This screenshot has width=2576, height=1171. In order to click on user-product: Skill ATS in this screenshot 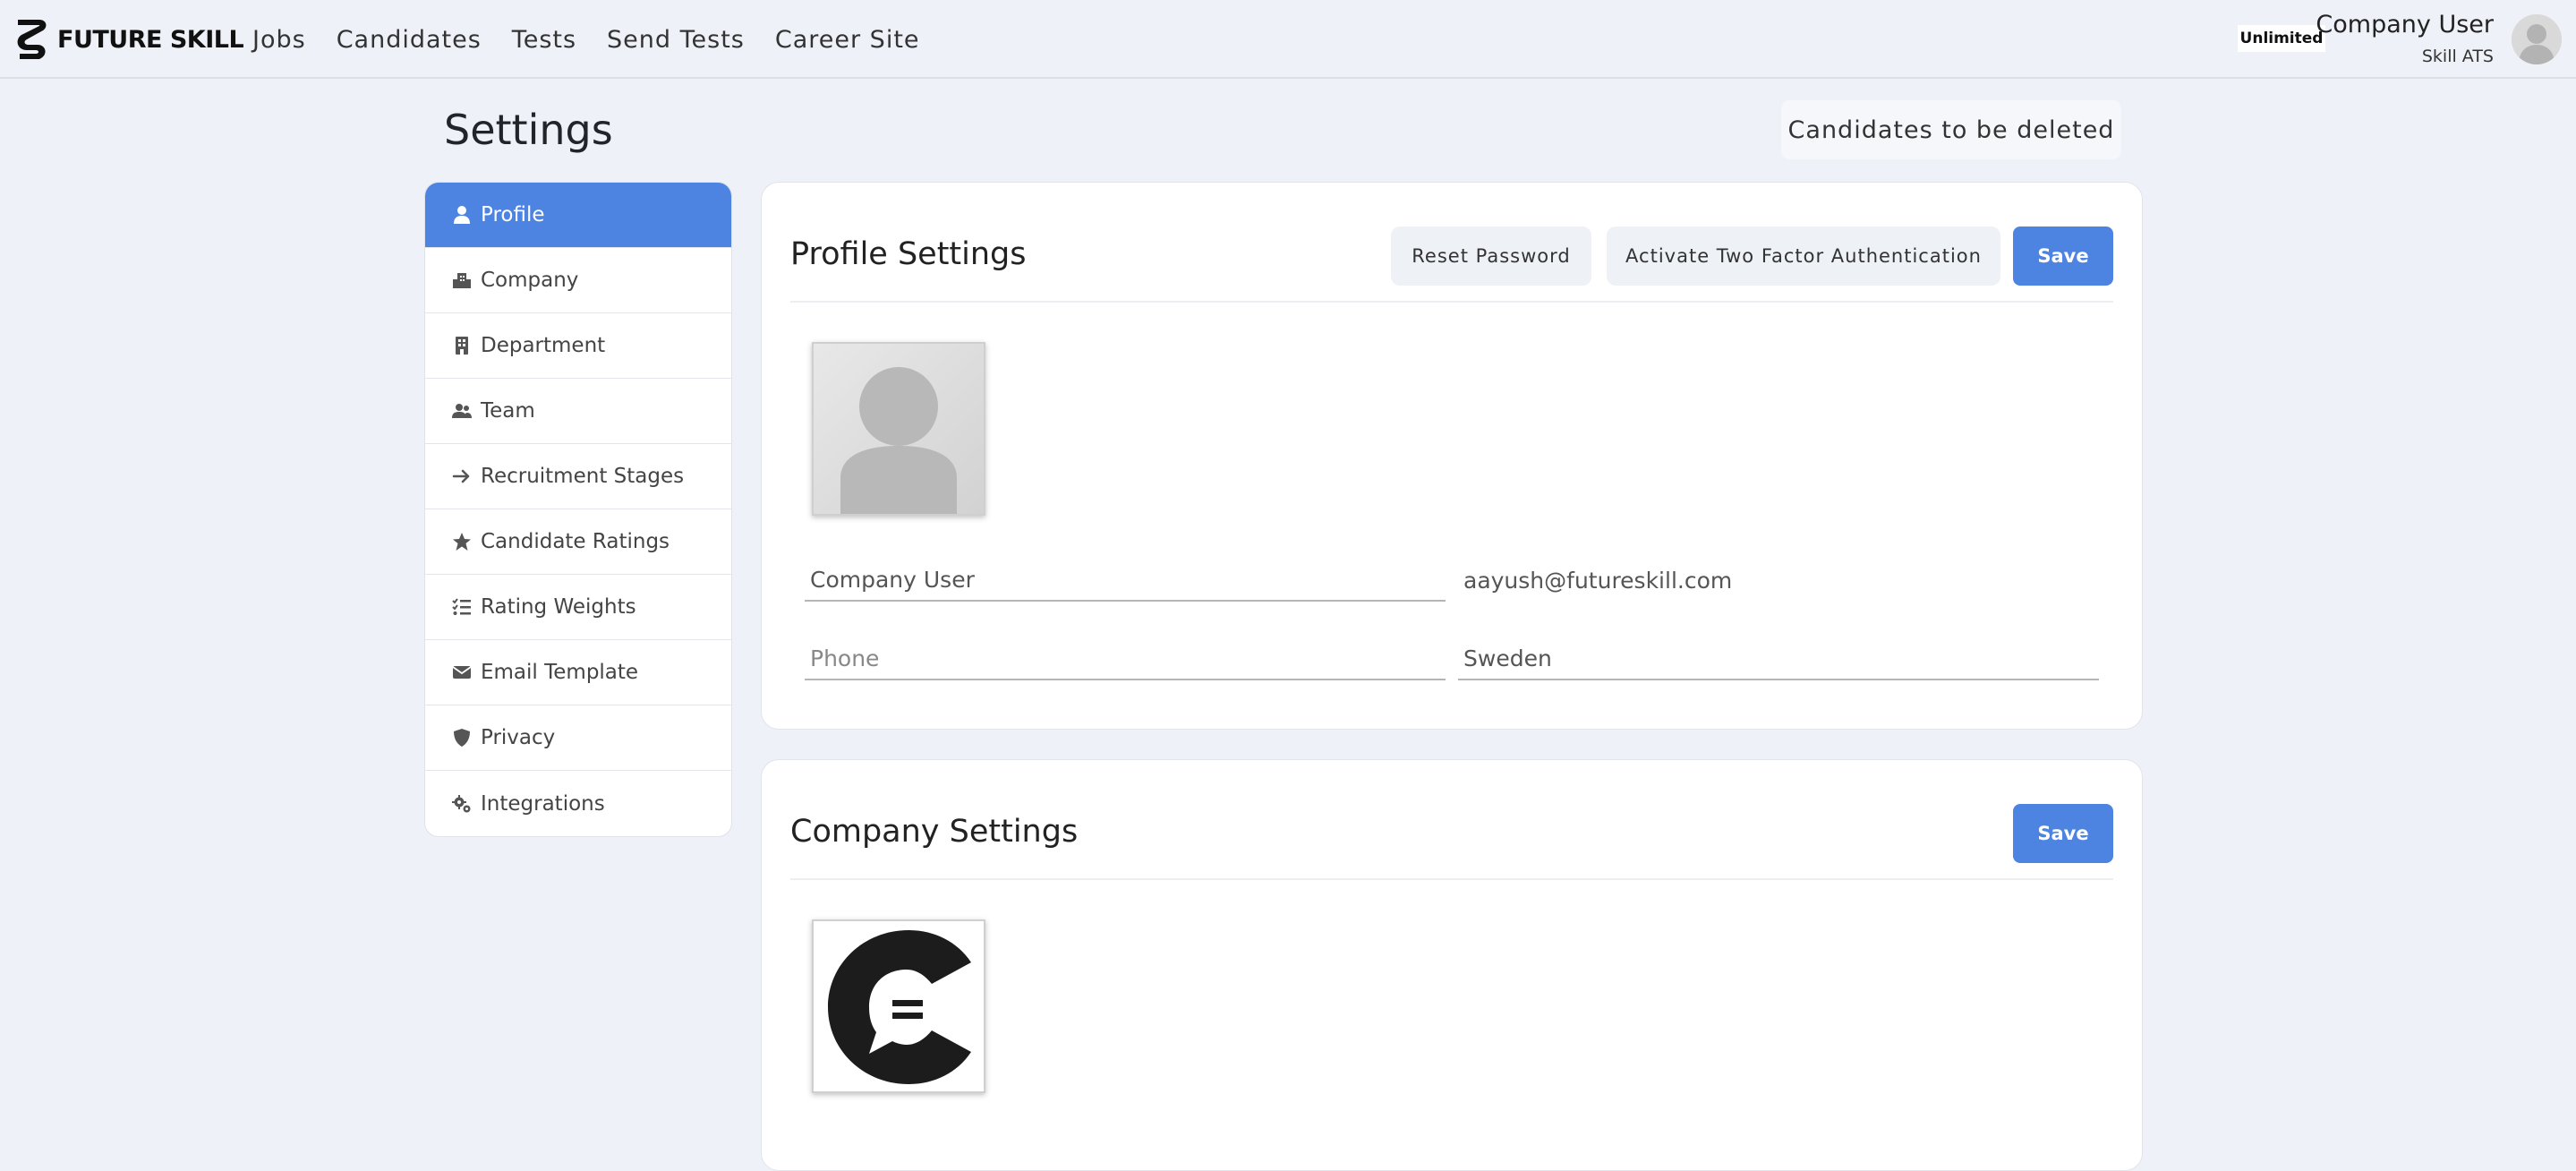, I will do `click(2457, 57)`.